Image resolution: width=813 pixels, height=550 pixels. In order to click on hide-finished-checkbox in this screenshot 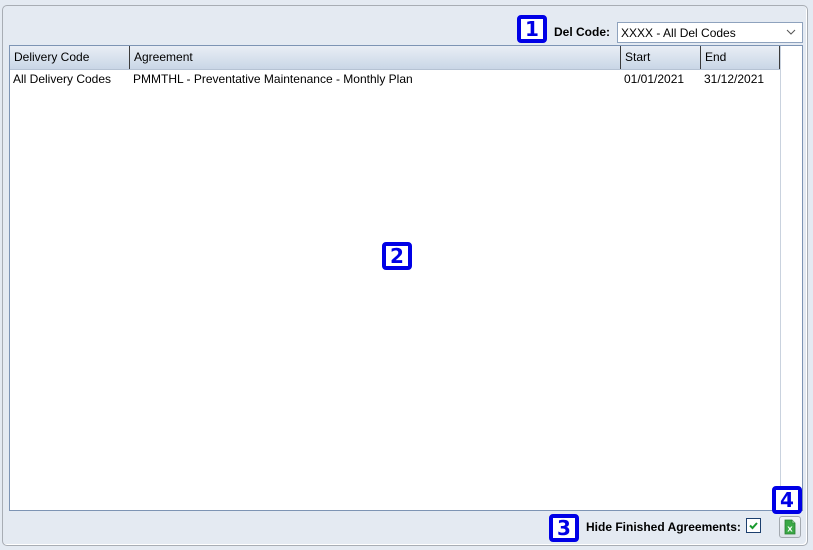, I will do `click(753, 525)`.